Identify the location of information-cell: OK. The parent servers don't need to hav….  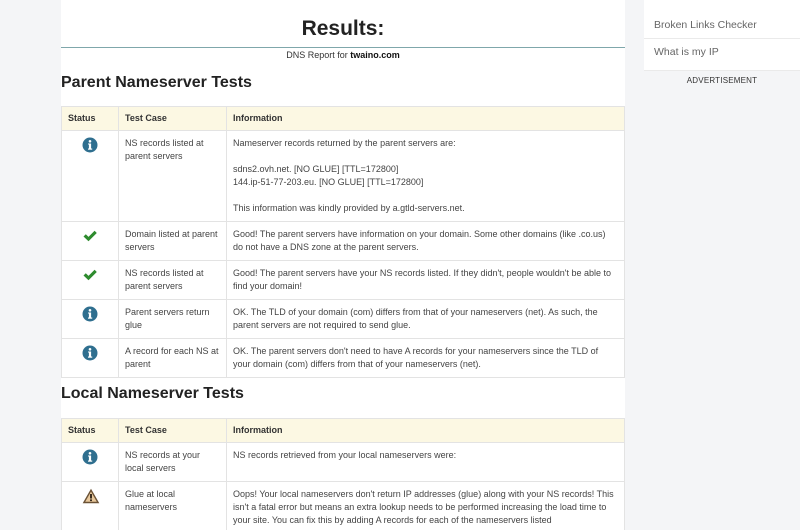
(425, 358).